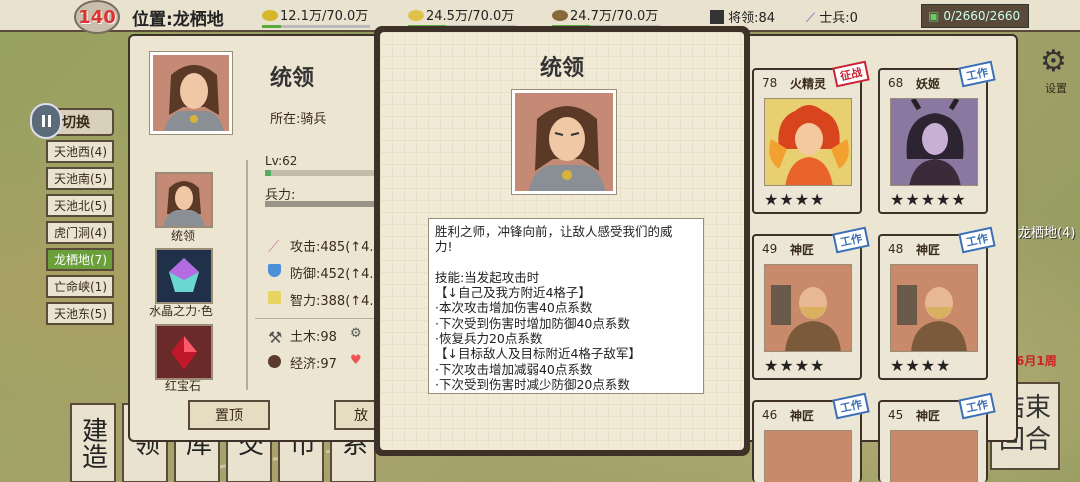 The image size is (1080, 482). Describe the element at coordinates (281, 161) in the screenshot. I see `general-level: Lv:62` at that location.